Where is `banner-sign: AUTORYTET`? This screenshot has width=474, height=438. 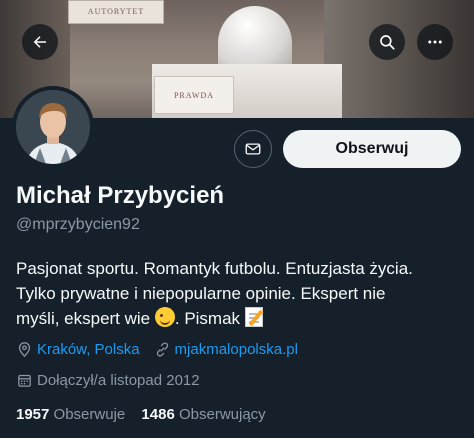
banner-sign: AUTORYTET is located at coordinates (116, 12).